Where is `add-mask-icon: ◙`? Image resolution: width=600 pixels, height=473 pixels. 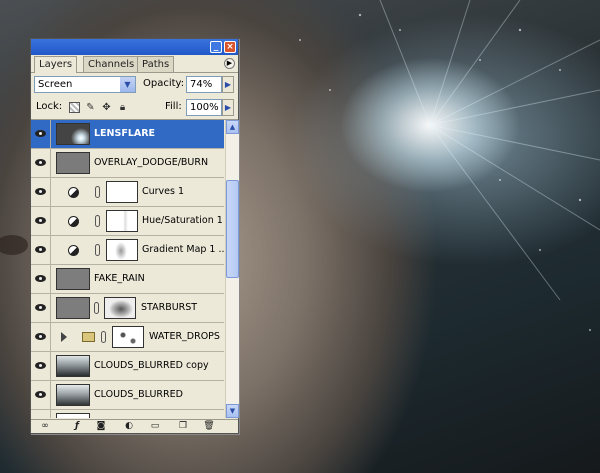
add-mask-icon: ◙ is located at coordinates (101, 426).